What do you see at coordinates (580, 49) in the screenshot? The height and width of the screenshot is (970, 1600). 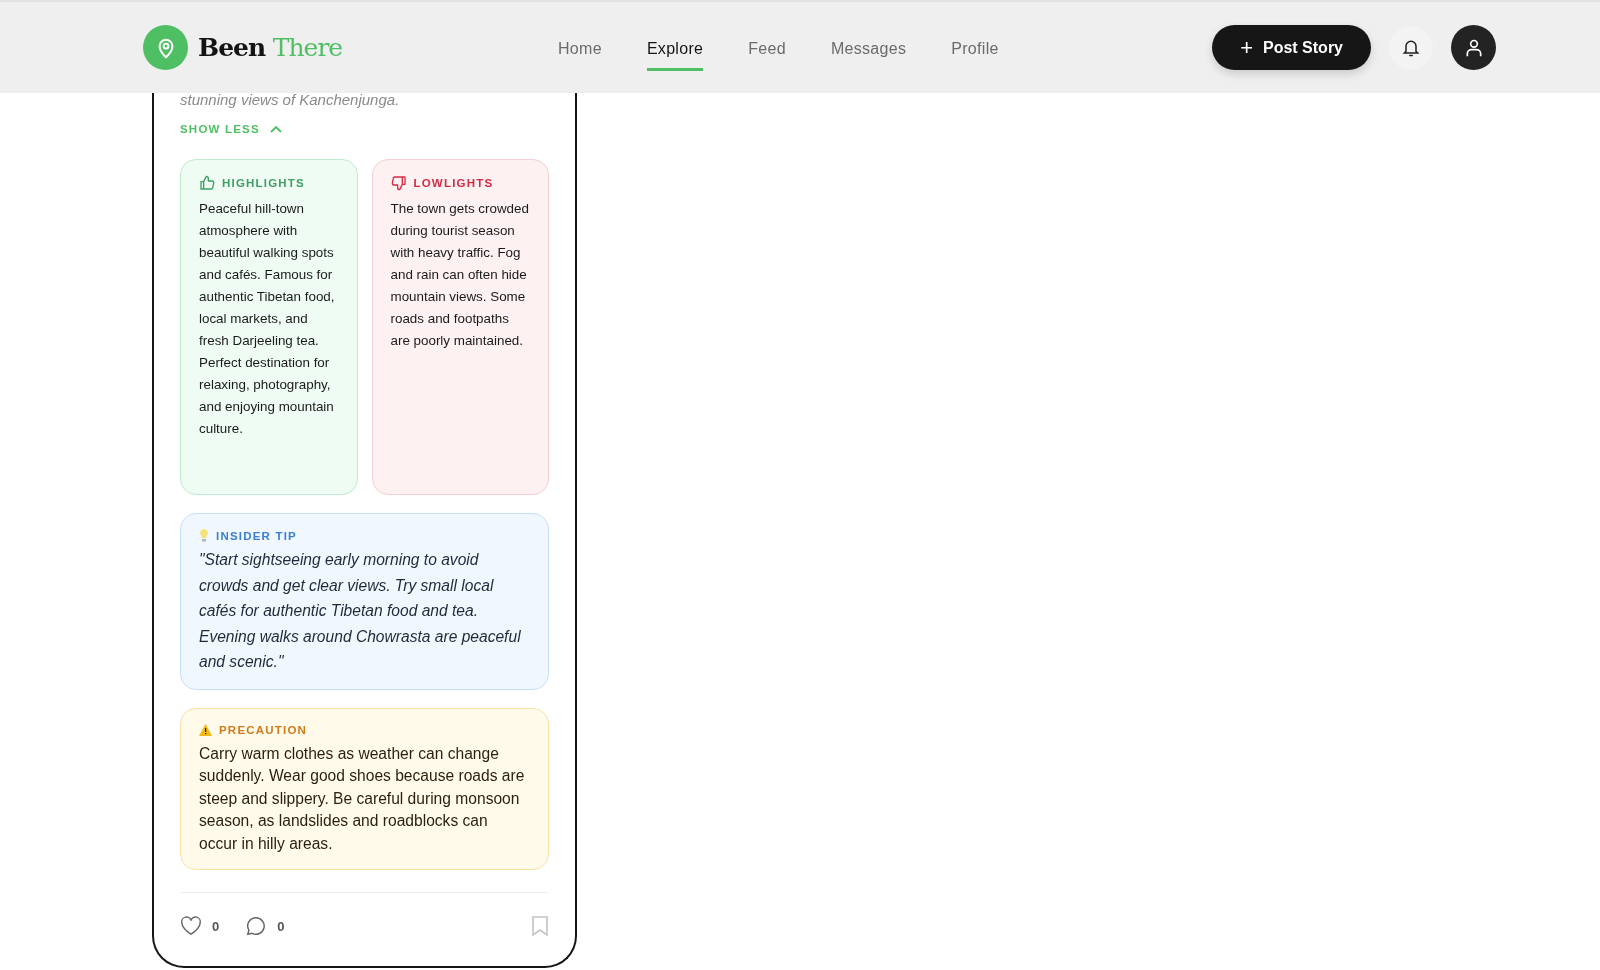 I see `nav-tab: Home` at bounding box center [580, 49].